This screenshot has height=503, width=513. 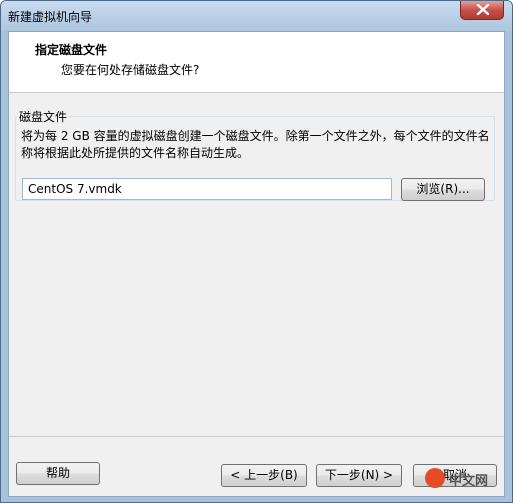 What do you see at coordinates (58, 473) in the screenshot?
I see `help-button: 帮助` at bounding box center [58, 473].